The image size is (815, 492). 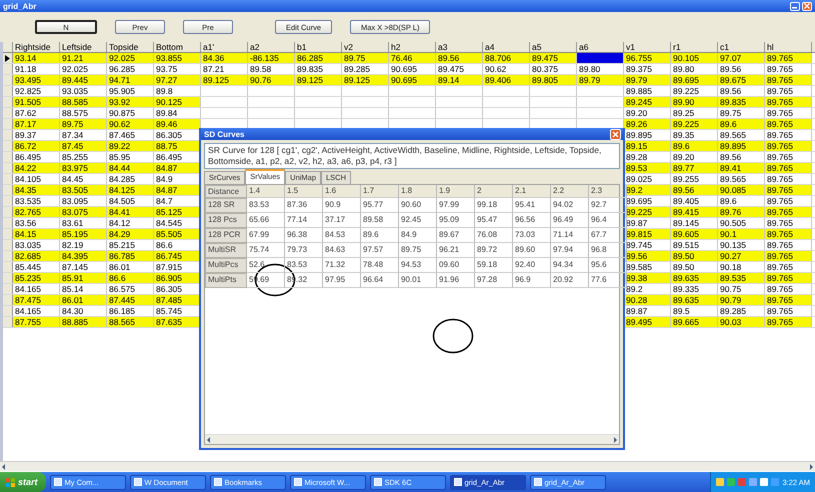 I want to click on column-header: Leftside, so click(x=83, y=47).